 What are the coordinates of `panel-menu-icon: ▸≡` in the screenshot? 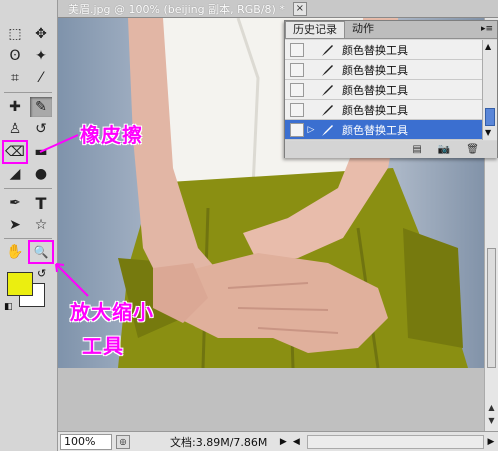 It's located at (487, 29).